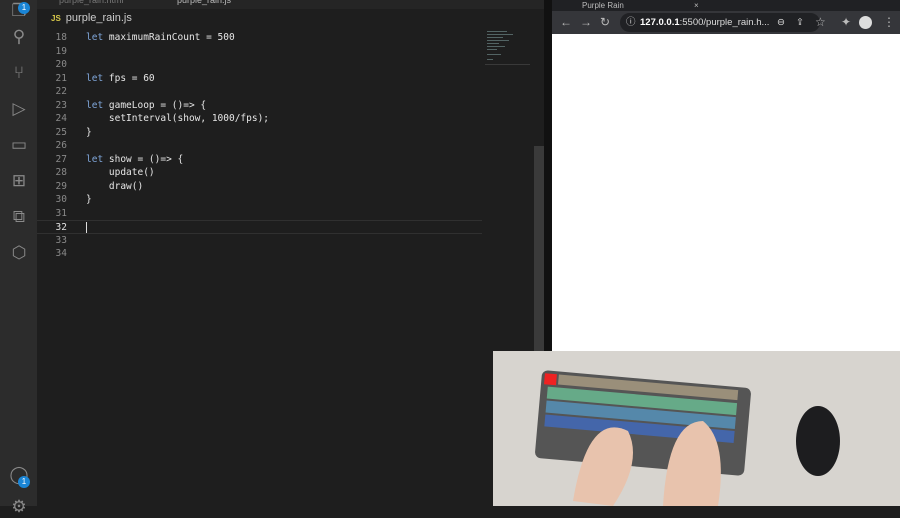 This screenshot has height=518, width=900. What do you see at coordinates (61, 145) in the screenshot?
I see `line-number: 26` at bounding box center [61, 145].